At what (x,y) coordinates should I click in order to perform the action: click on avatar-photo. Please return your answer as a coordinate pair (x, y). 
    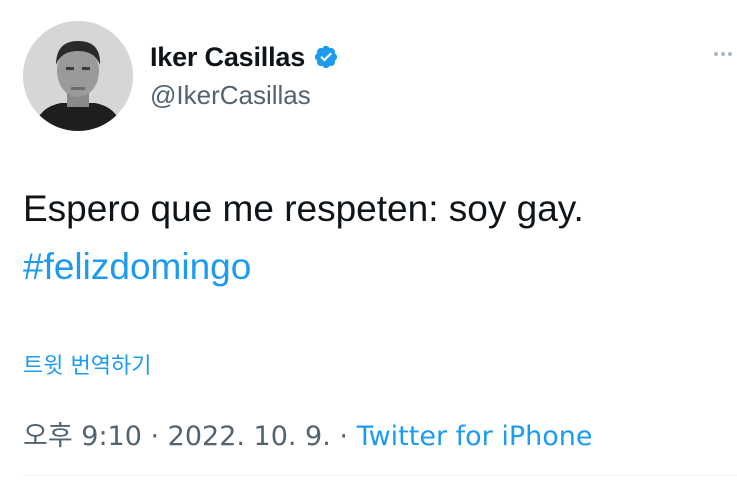
    Looking at the image, I should click on (78, 76).